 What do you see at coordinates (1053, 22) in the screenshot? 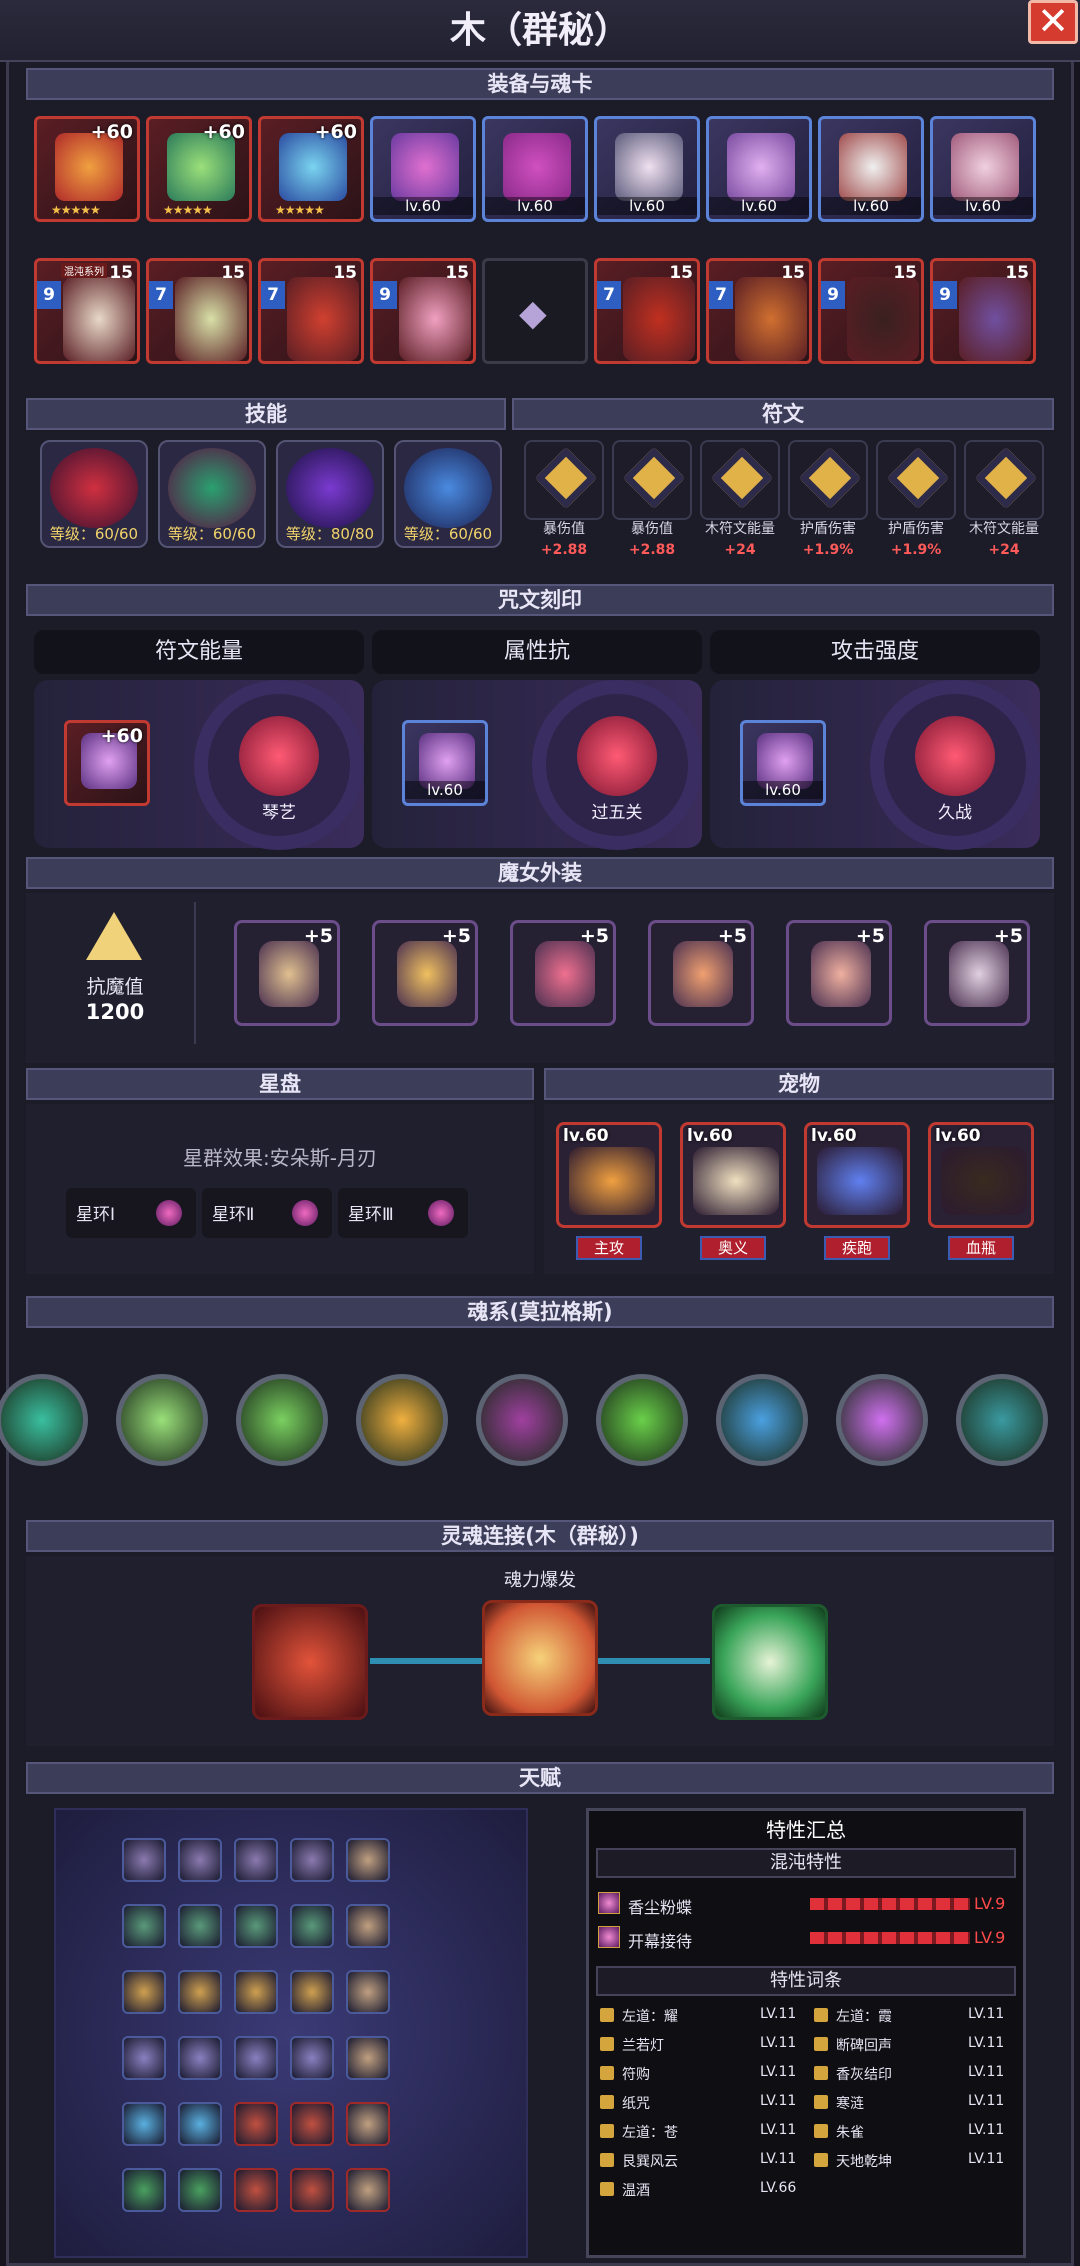
I see `close-button: ✕` at bounding box center [1053, 22].